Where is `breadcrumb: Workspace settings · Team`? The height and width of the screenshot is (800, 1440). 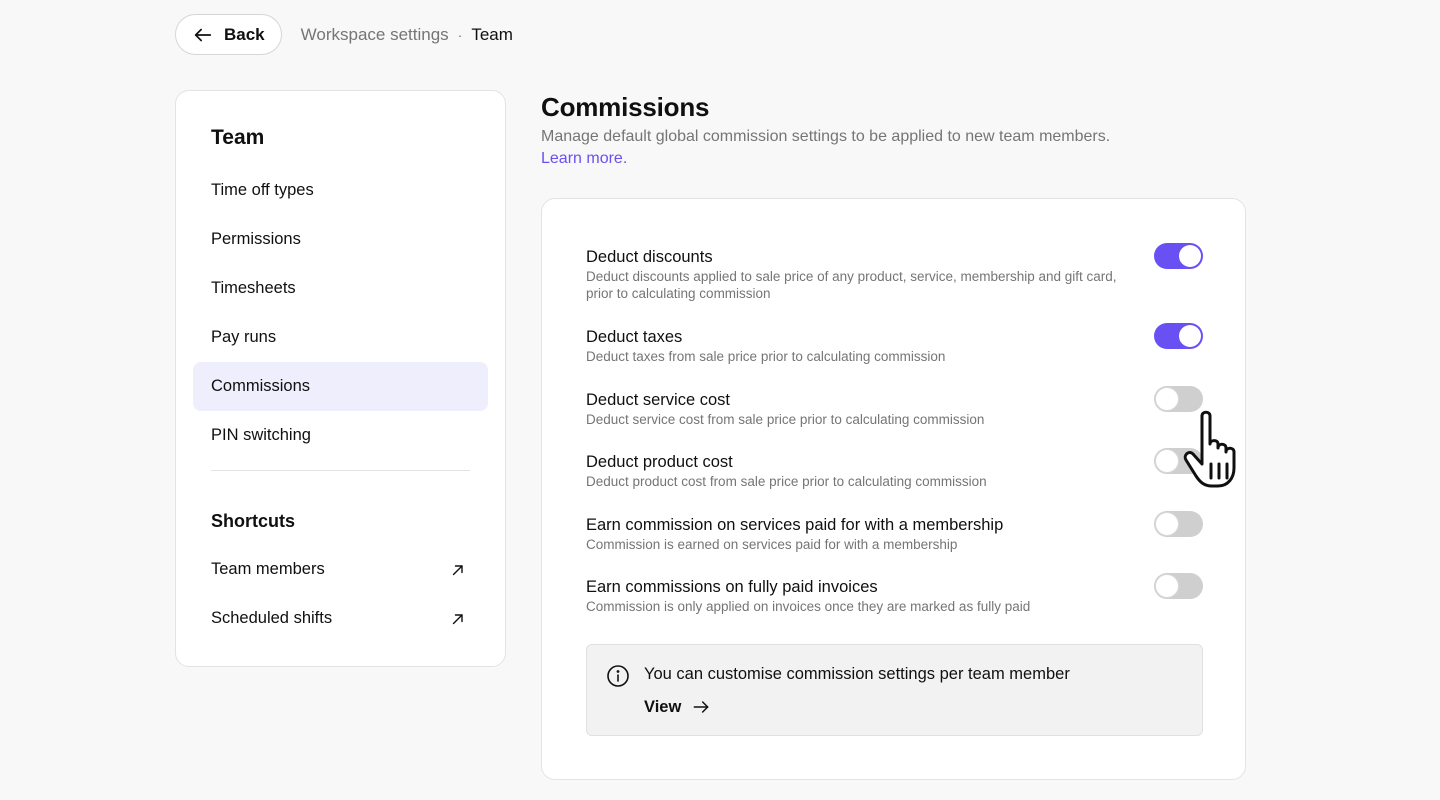 breadcrumb: Workspace settings · Team is located at coordinates (407, 35).